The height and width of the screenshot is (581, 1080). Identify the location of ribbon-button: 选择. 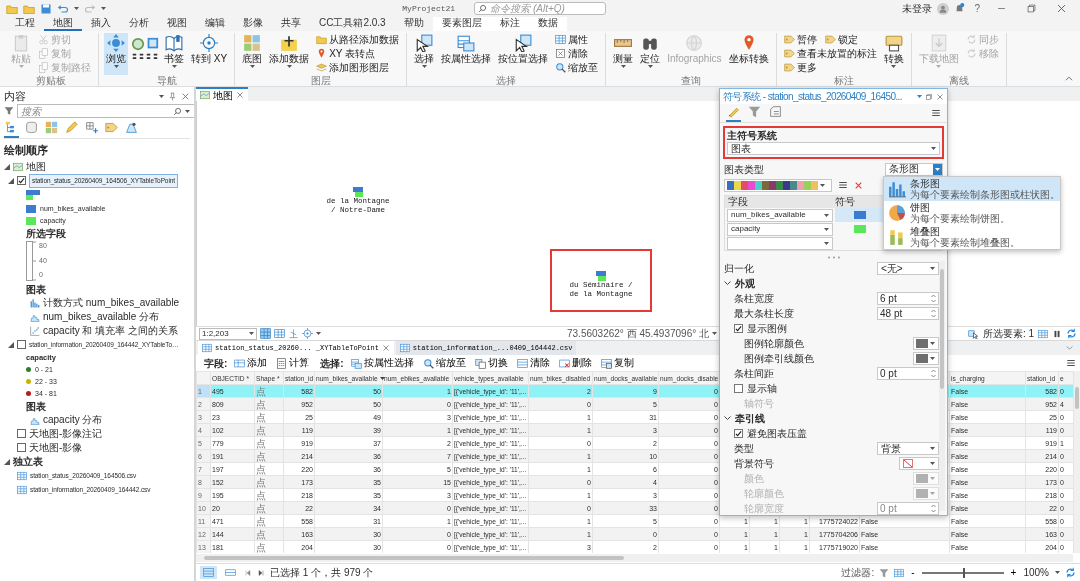
(424, 54).